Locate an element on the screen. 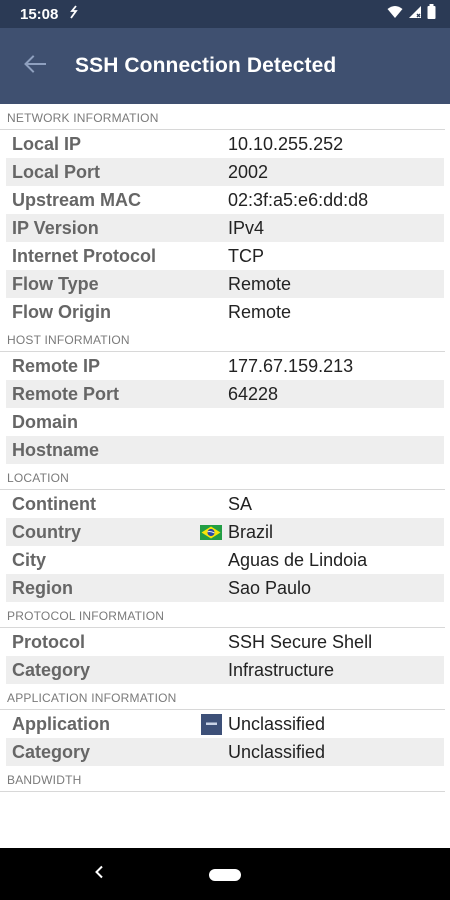  row-value: Infrastructure is located at coordinates (281, 669).